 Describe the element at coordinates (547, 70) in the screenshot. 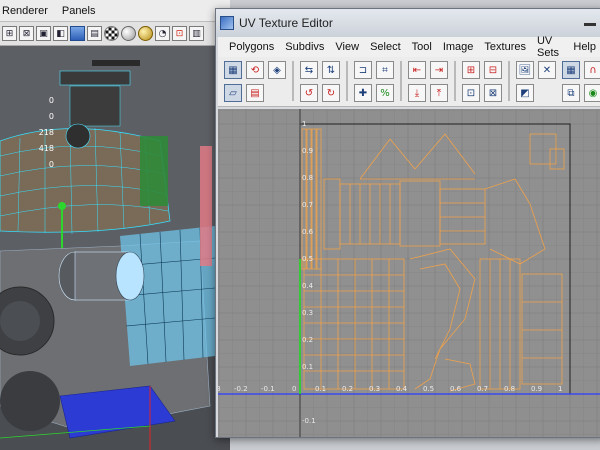

I see `filter-icon: ✕` at that location.